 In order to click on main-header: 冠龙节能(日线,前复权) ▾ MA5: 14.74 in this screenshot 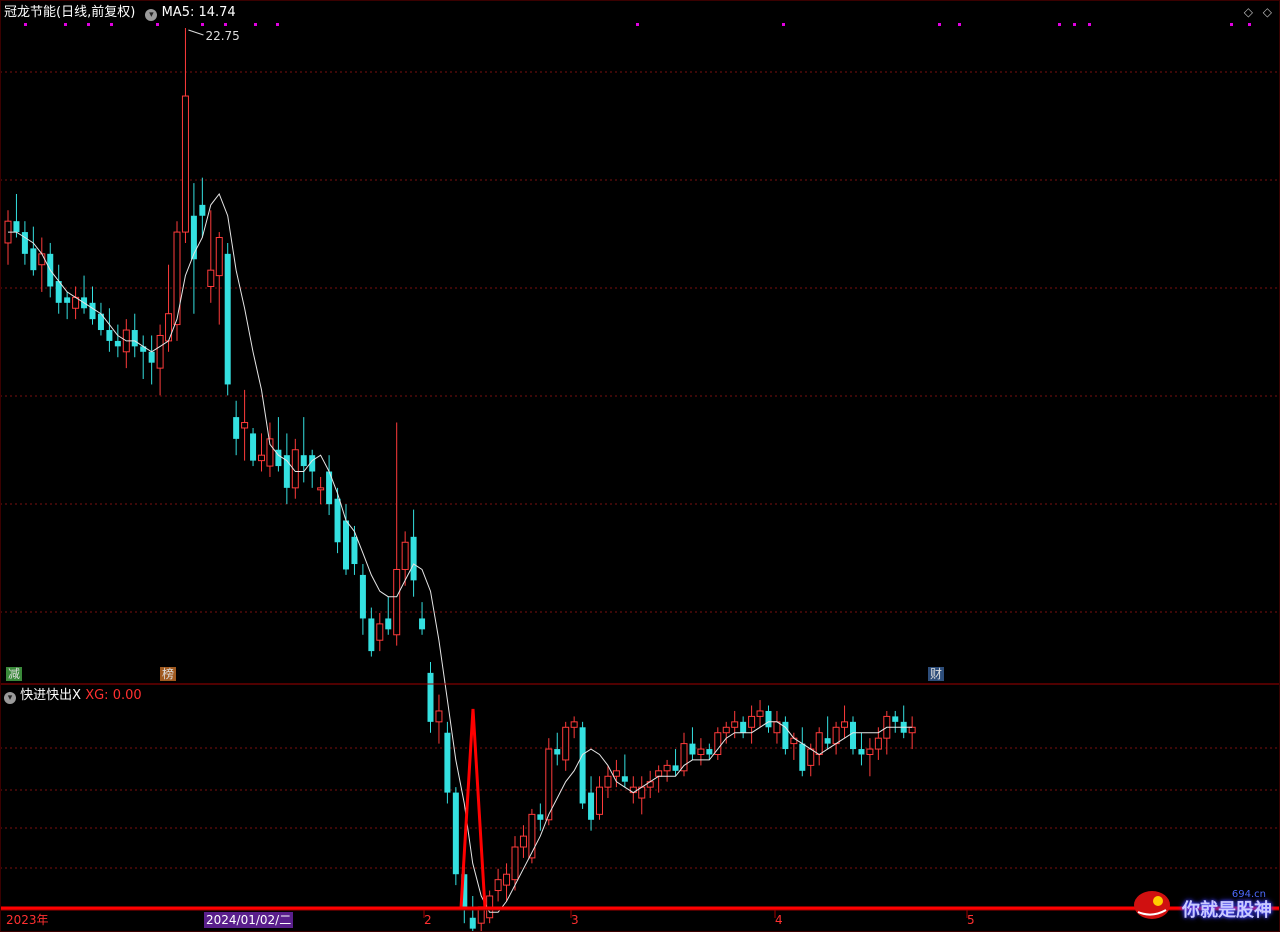, I will do `click(120, 13)`.